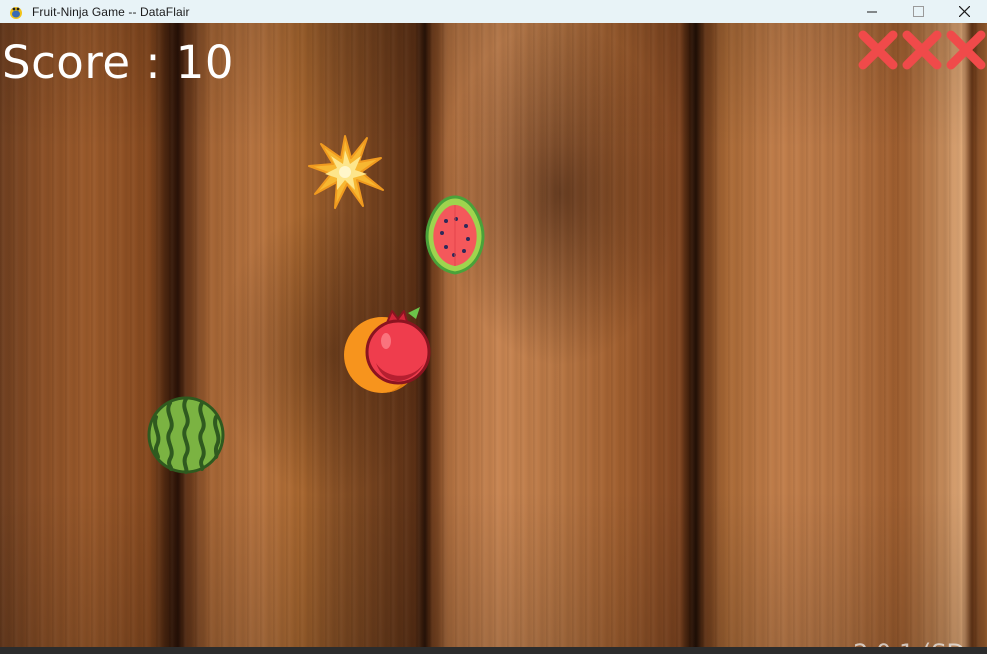 The image size is (987, 654). What do you see at coordinates (856, 643) in the screenshot?
I see `pygame-version-watermark: pygame 2.0.1 (SD` at bounding box center [856, 643].